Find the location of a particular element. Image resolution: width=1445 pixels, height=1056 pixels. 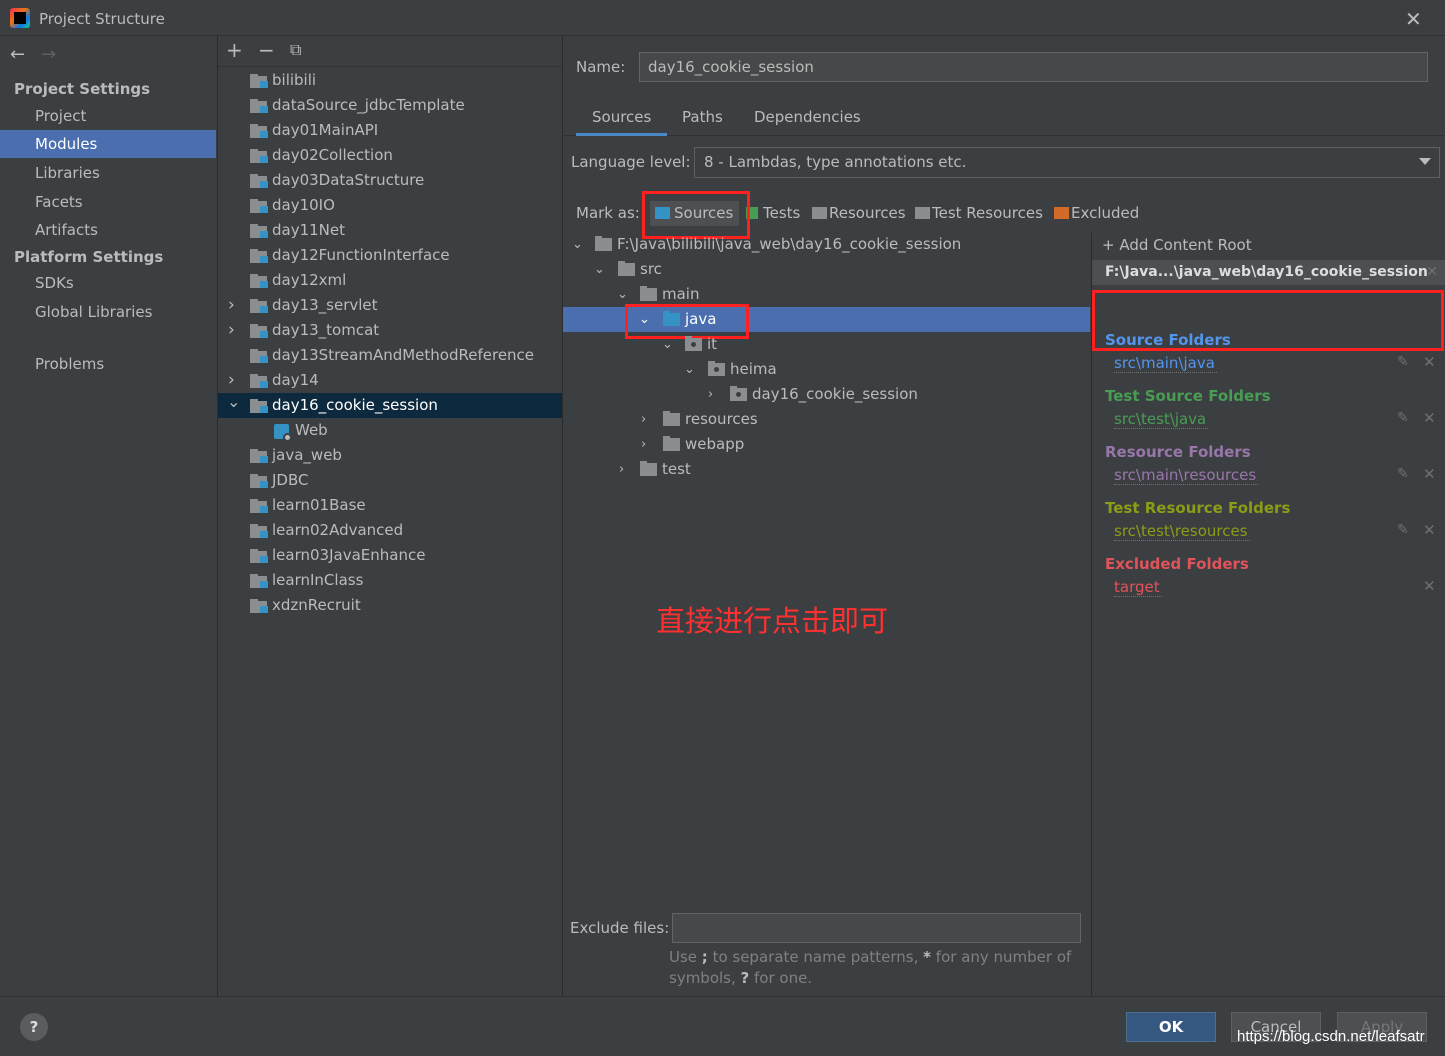

module-item-label: day13StreamAndMethodReference is located at coordinates (403, 355).